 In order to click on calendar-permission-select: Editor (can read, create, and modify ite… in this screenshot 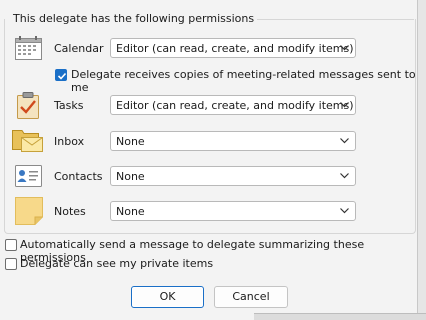, I will do `click(233, 48)`.